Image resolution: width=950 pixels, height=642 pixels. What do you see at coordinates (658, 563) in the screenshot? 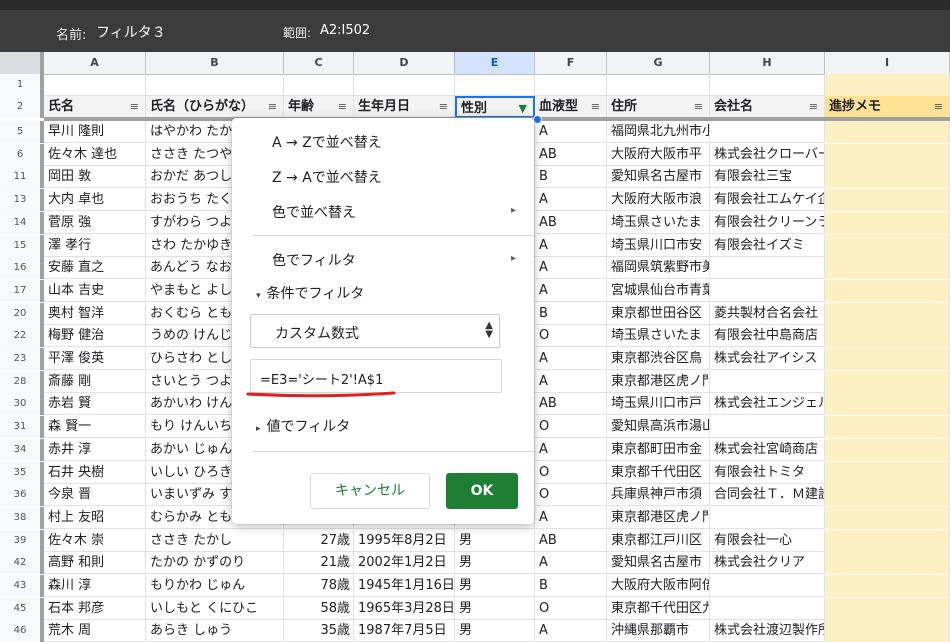
I see `cell: 愛知県名古屋市` at bounding box center [658, 563].